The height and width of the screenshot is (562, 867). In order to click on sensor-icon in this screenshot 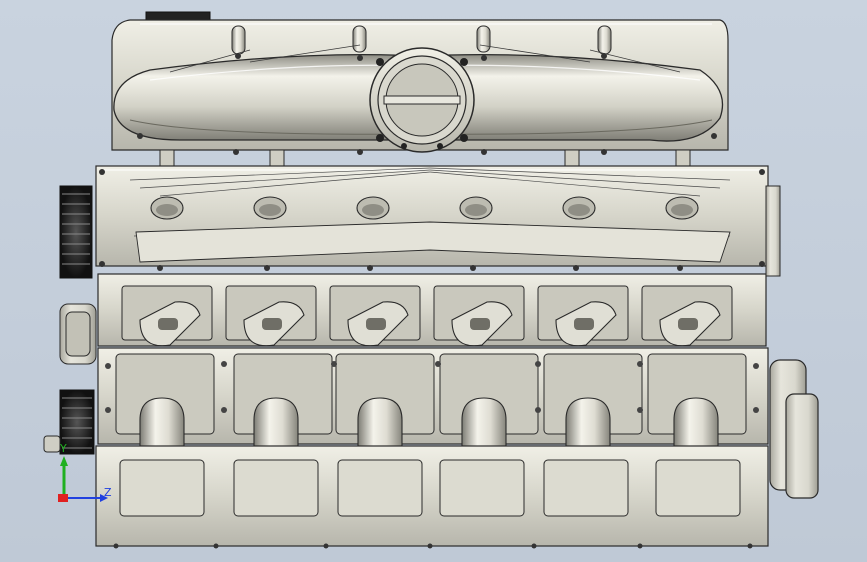, I will do `click(52, 444)`.